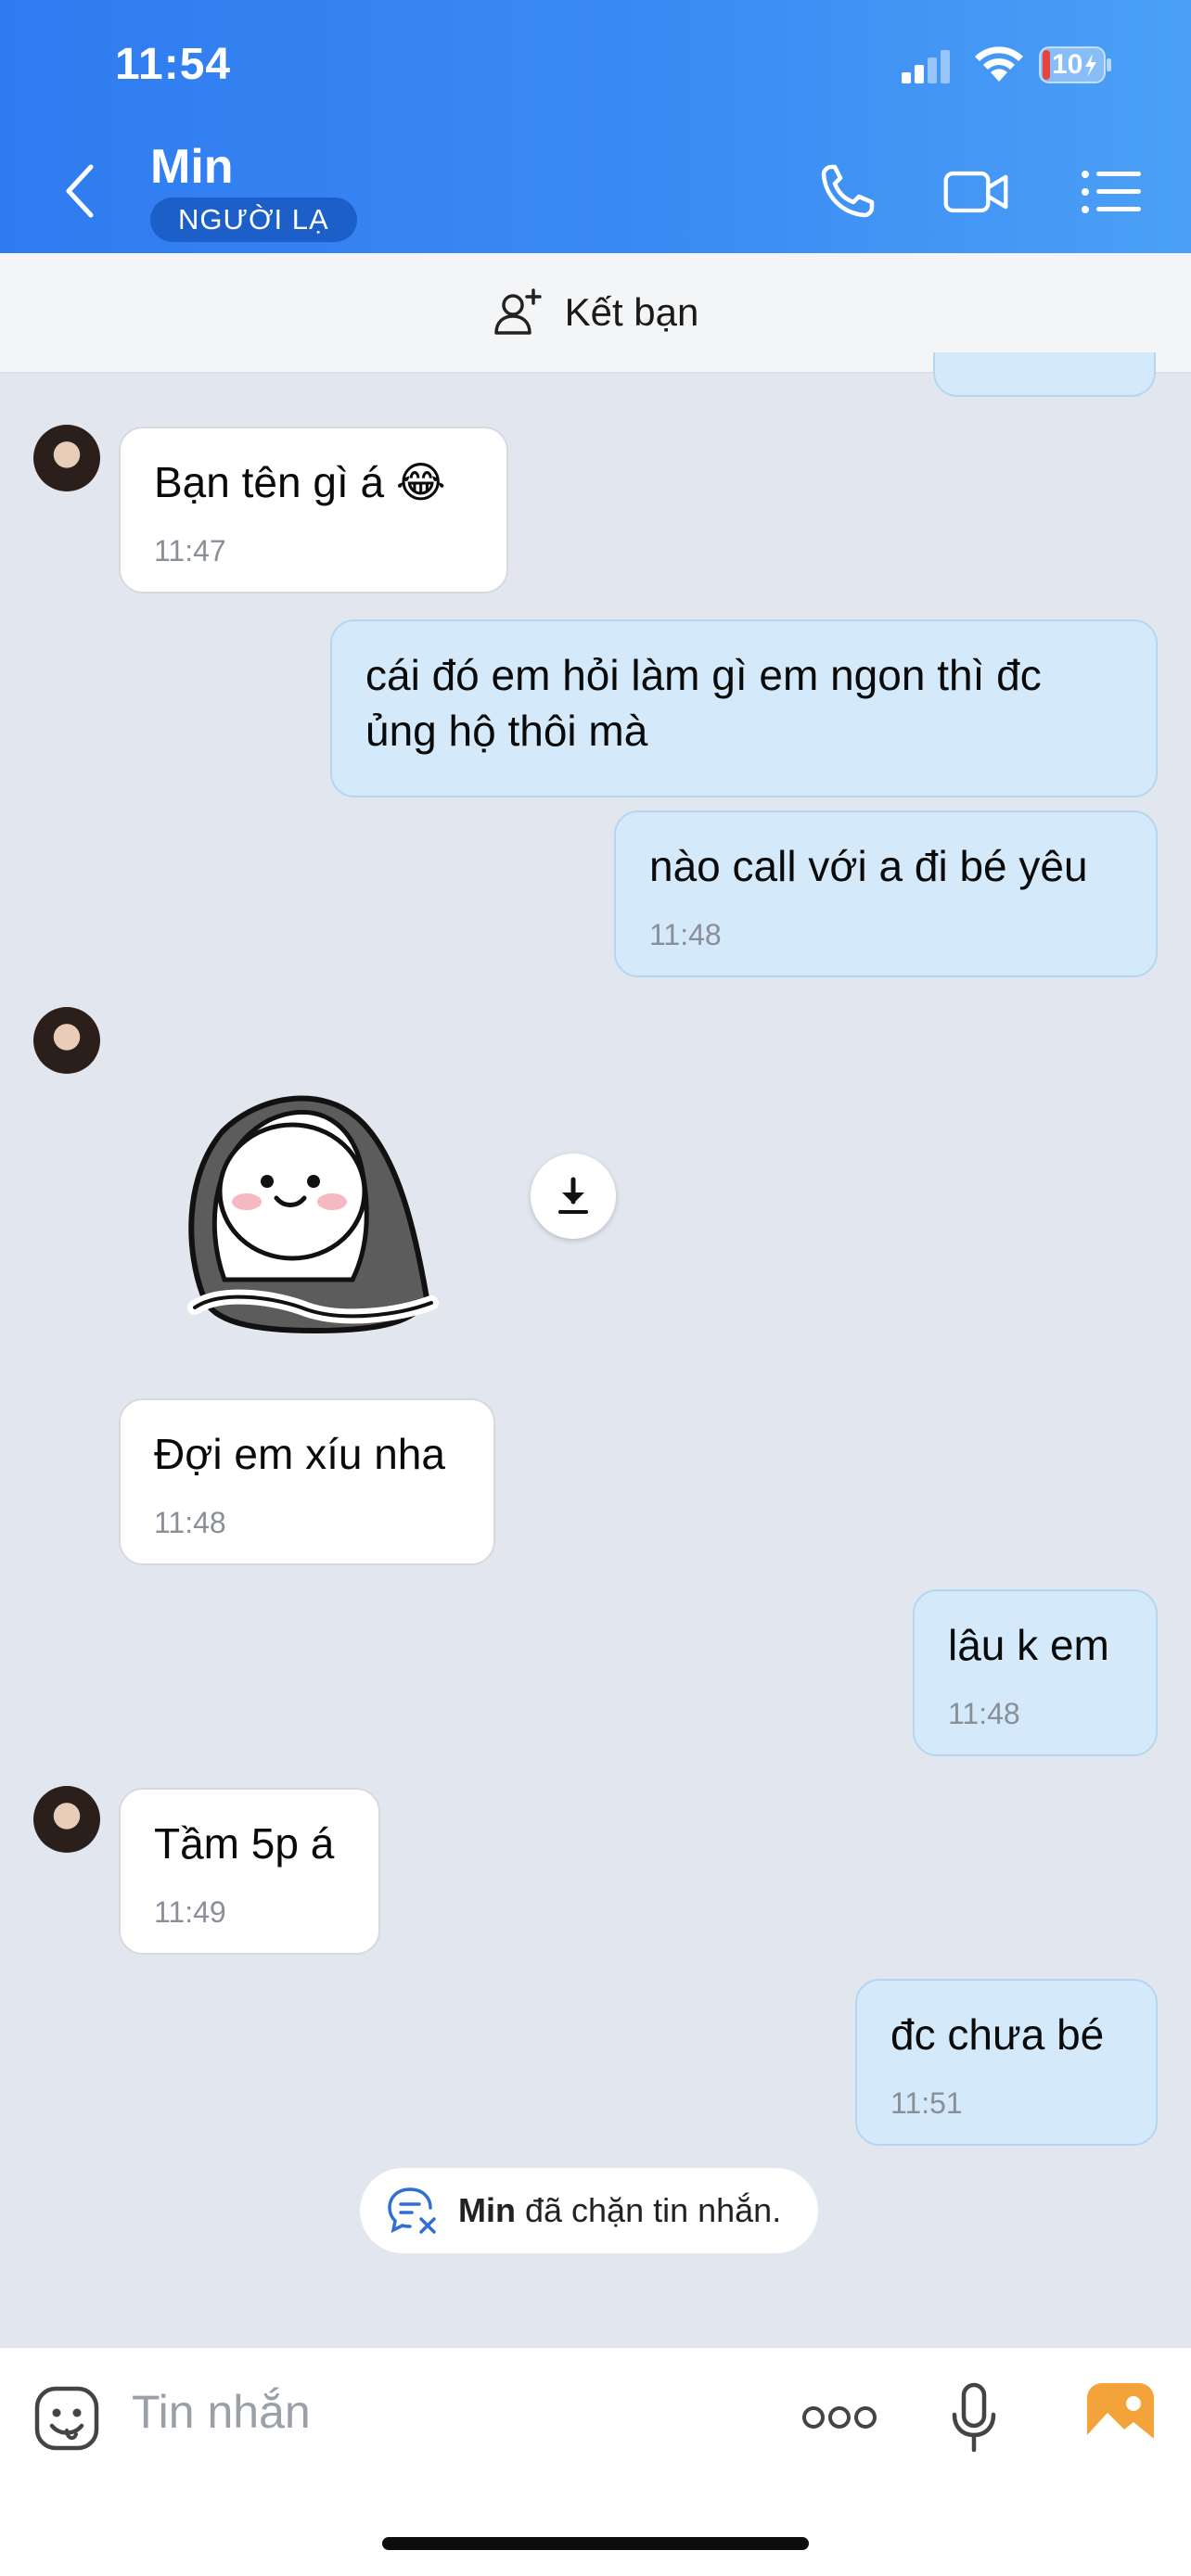  What do you see at coordinates (1028, 1645) in the screenshot?
I see `message-text: lâu k em` at bounding box center [1028, 1645].